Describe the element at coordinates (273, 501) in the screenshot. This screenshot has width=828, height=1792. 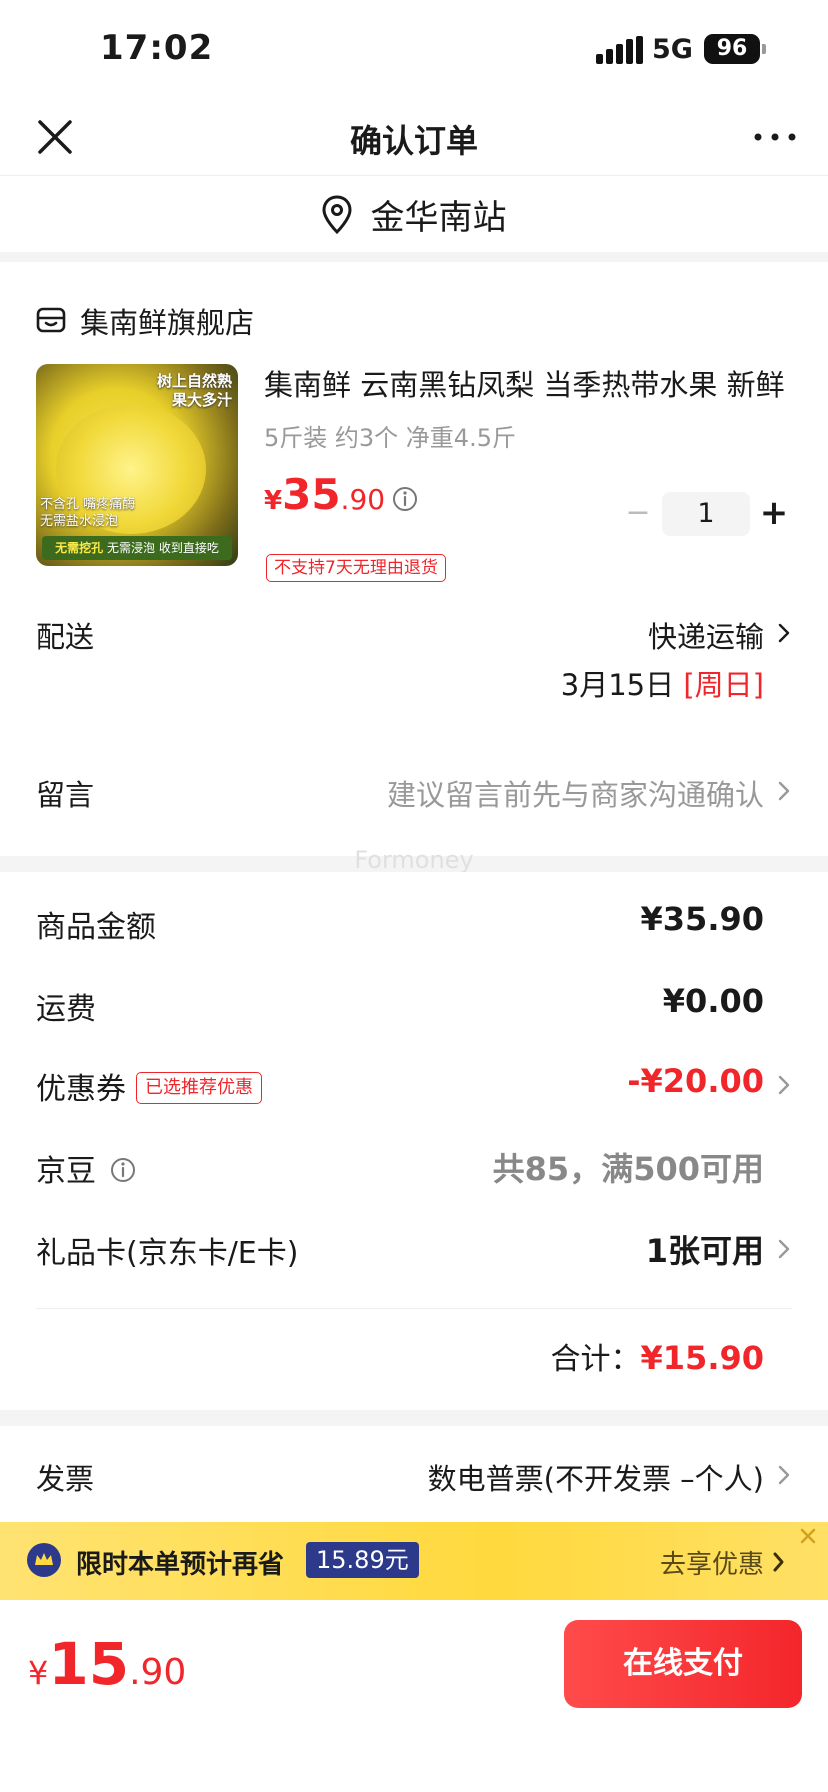
I see `price-currency: ¥` at that location.